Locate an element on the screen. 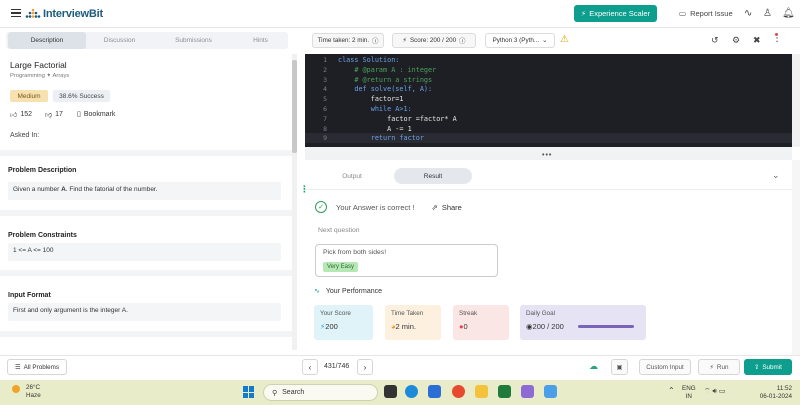 The height and width of the screenshot is (405, 800). line-number: 1 is located at coordinates (325, 60).